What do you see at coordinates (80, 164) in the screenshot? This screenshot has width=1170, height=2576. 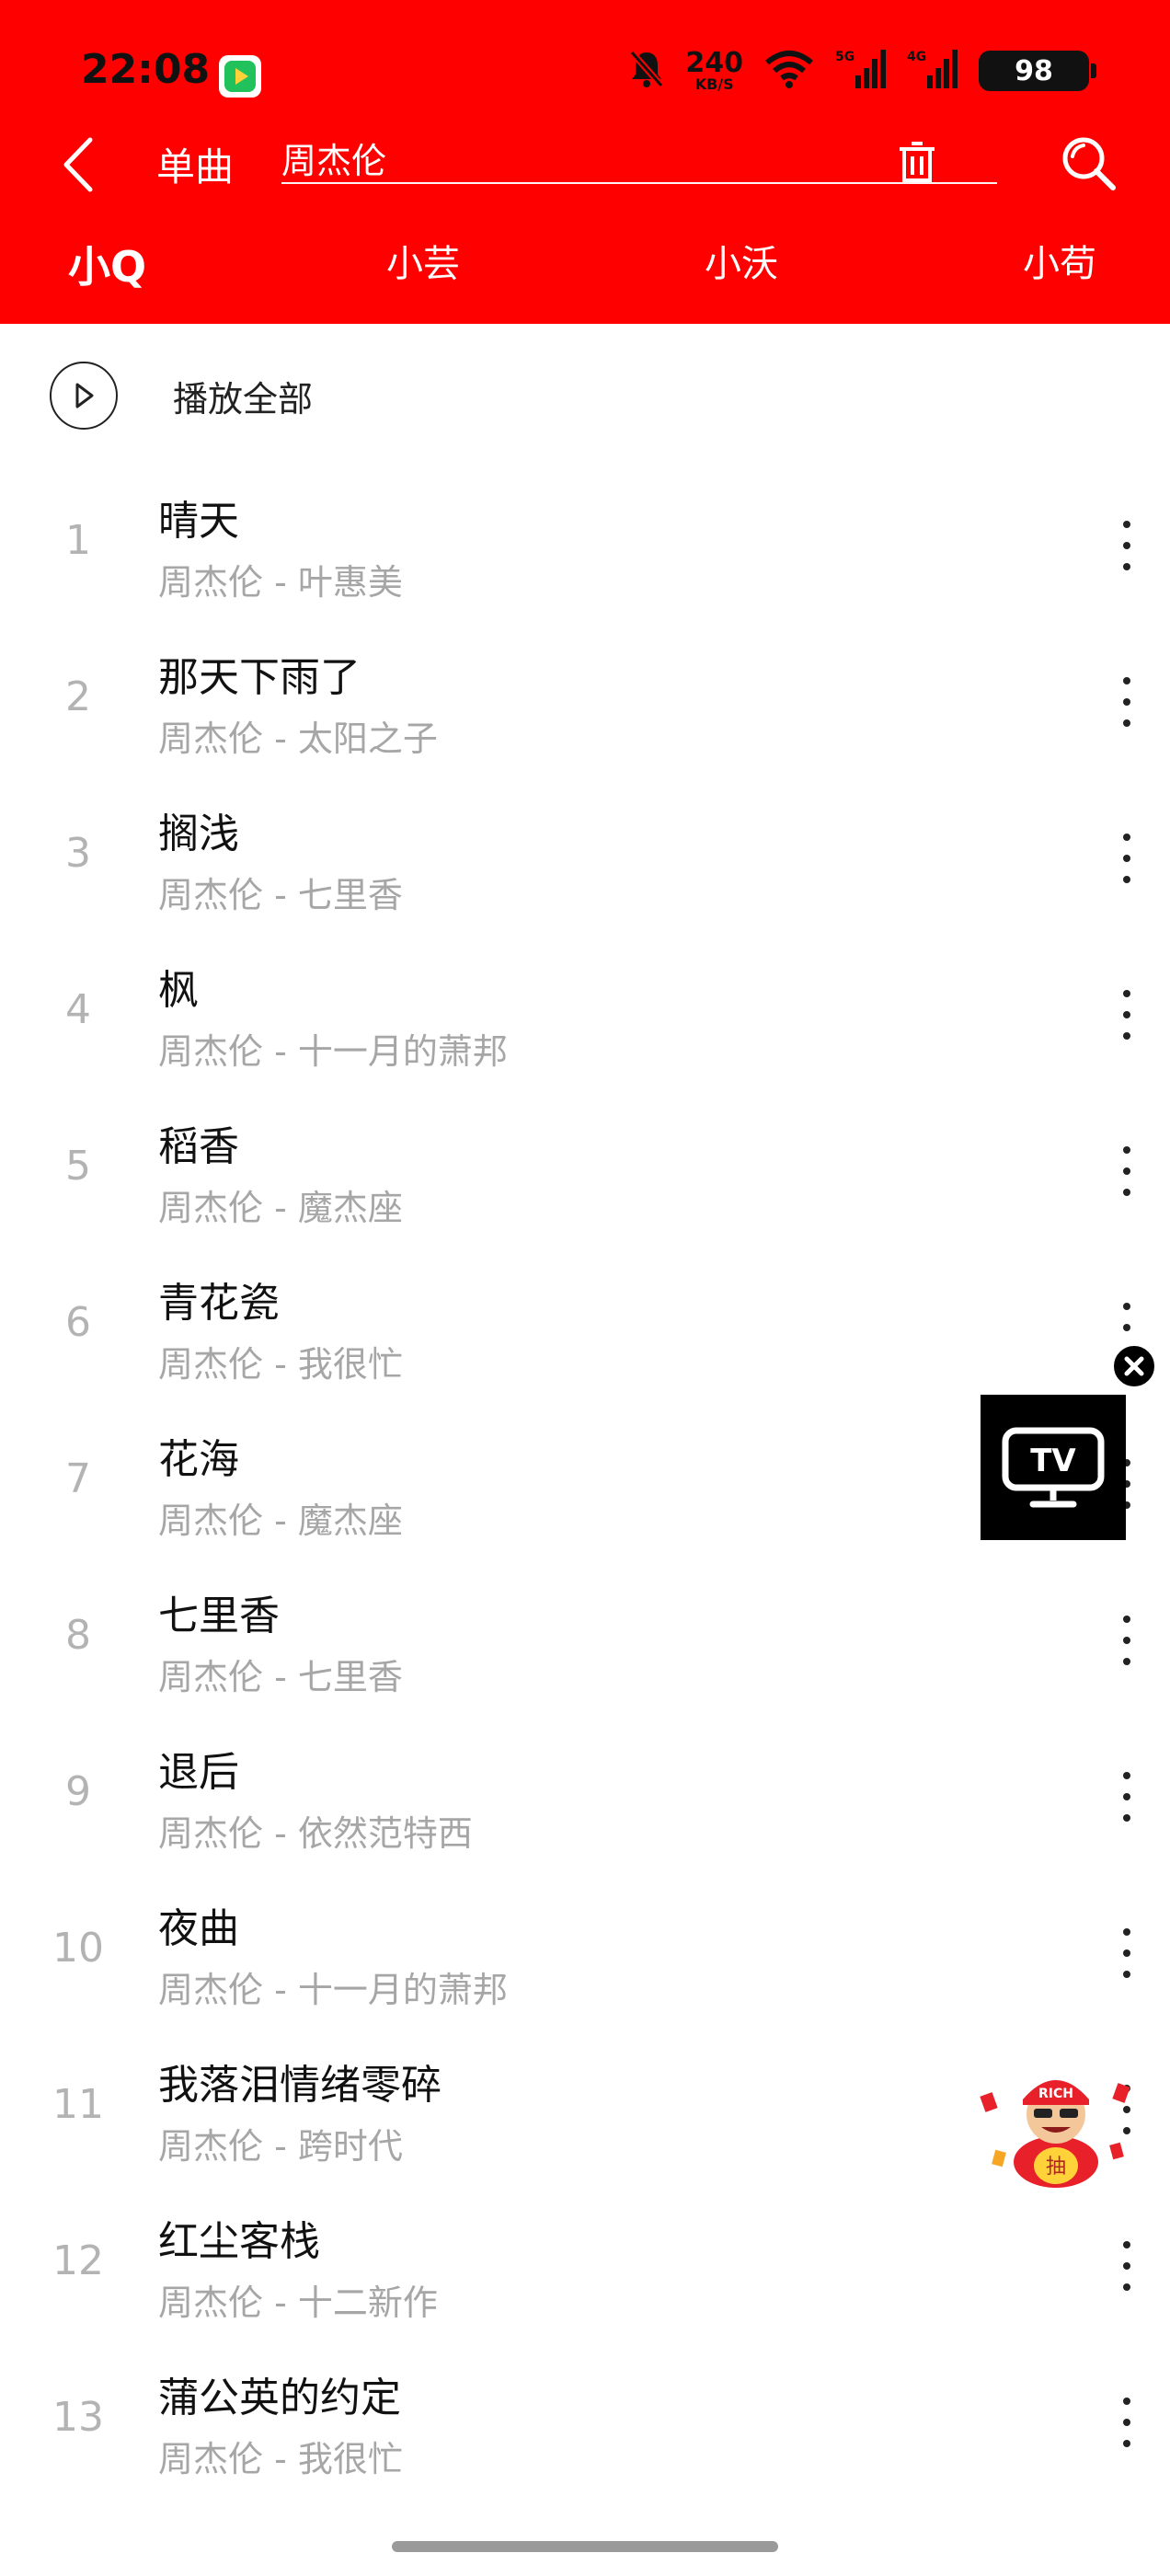 I see `back-arrow-icon` at bounding box center [80, 164].